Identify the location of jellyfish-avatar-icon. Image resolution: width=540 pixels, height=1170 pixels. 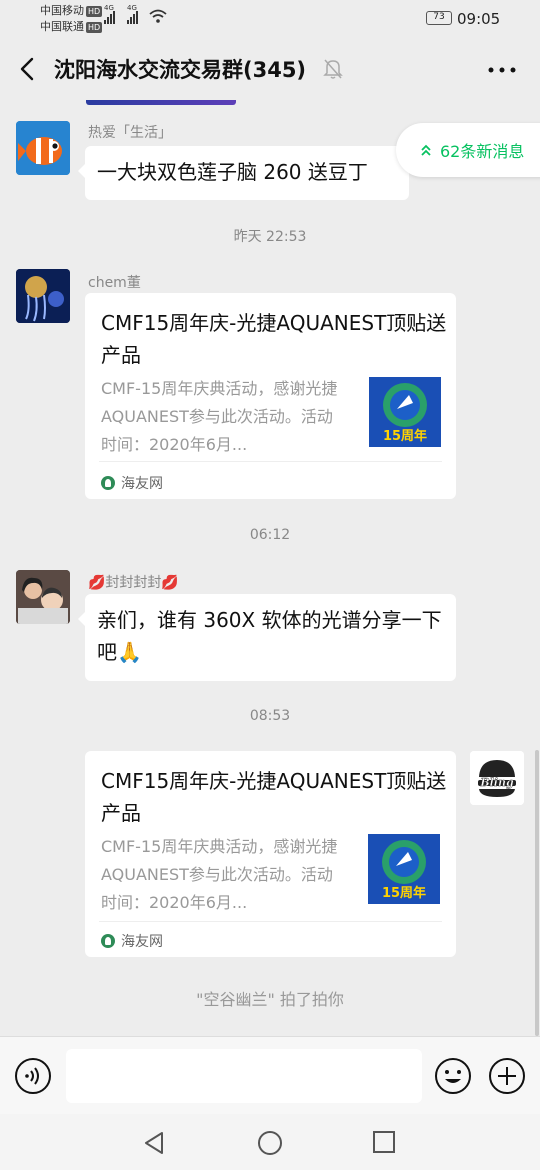
(43, 296).